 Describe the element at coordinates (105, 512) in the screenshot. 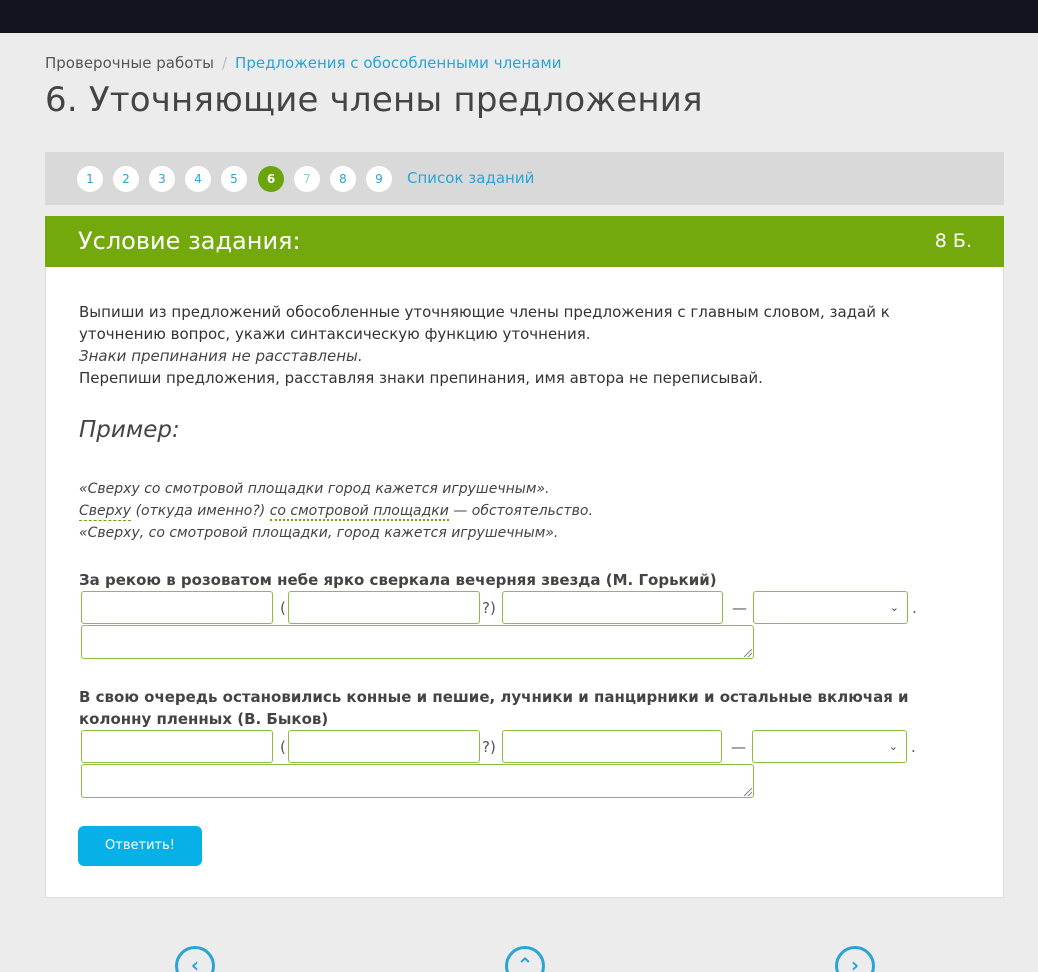

I see `example-main-word: Сверху` at that location.